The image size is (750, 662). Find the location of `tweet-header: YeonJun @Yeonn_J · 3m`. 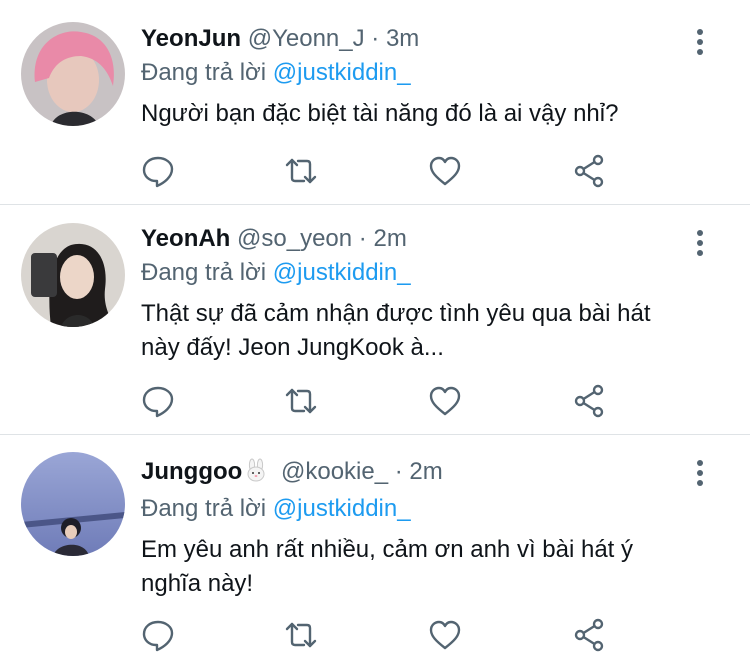

tweet-header: YeonJun @Yeonn_J · 3m is located at coordinates (415, 39).